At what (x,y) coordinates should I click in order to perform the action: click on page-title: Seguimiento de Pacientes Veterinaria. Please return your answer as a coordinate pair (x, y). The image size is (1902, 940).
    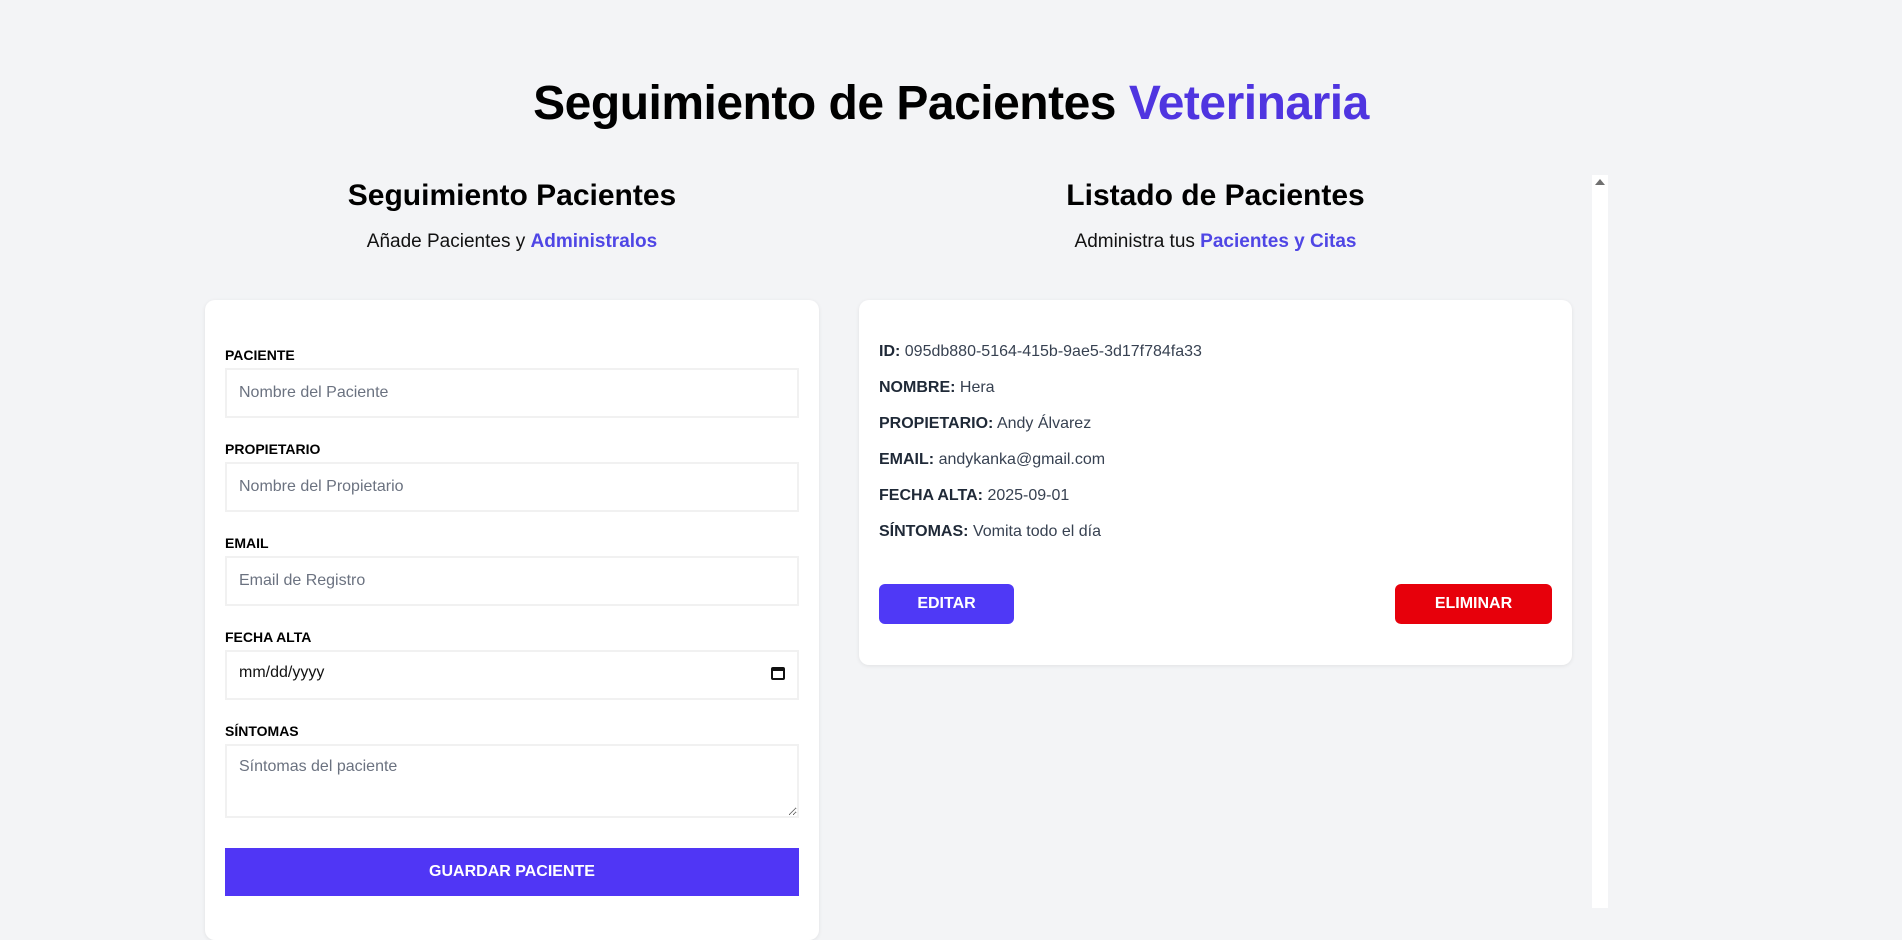
    Looking at the image, I should click on (951, 103).